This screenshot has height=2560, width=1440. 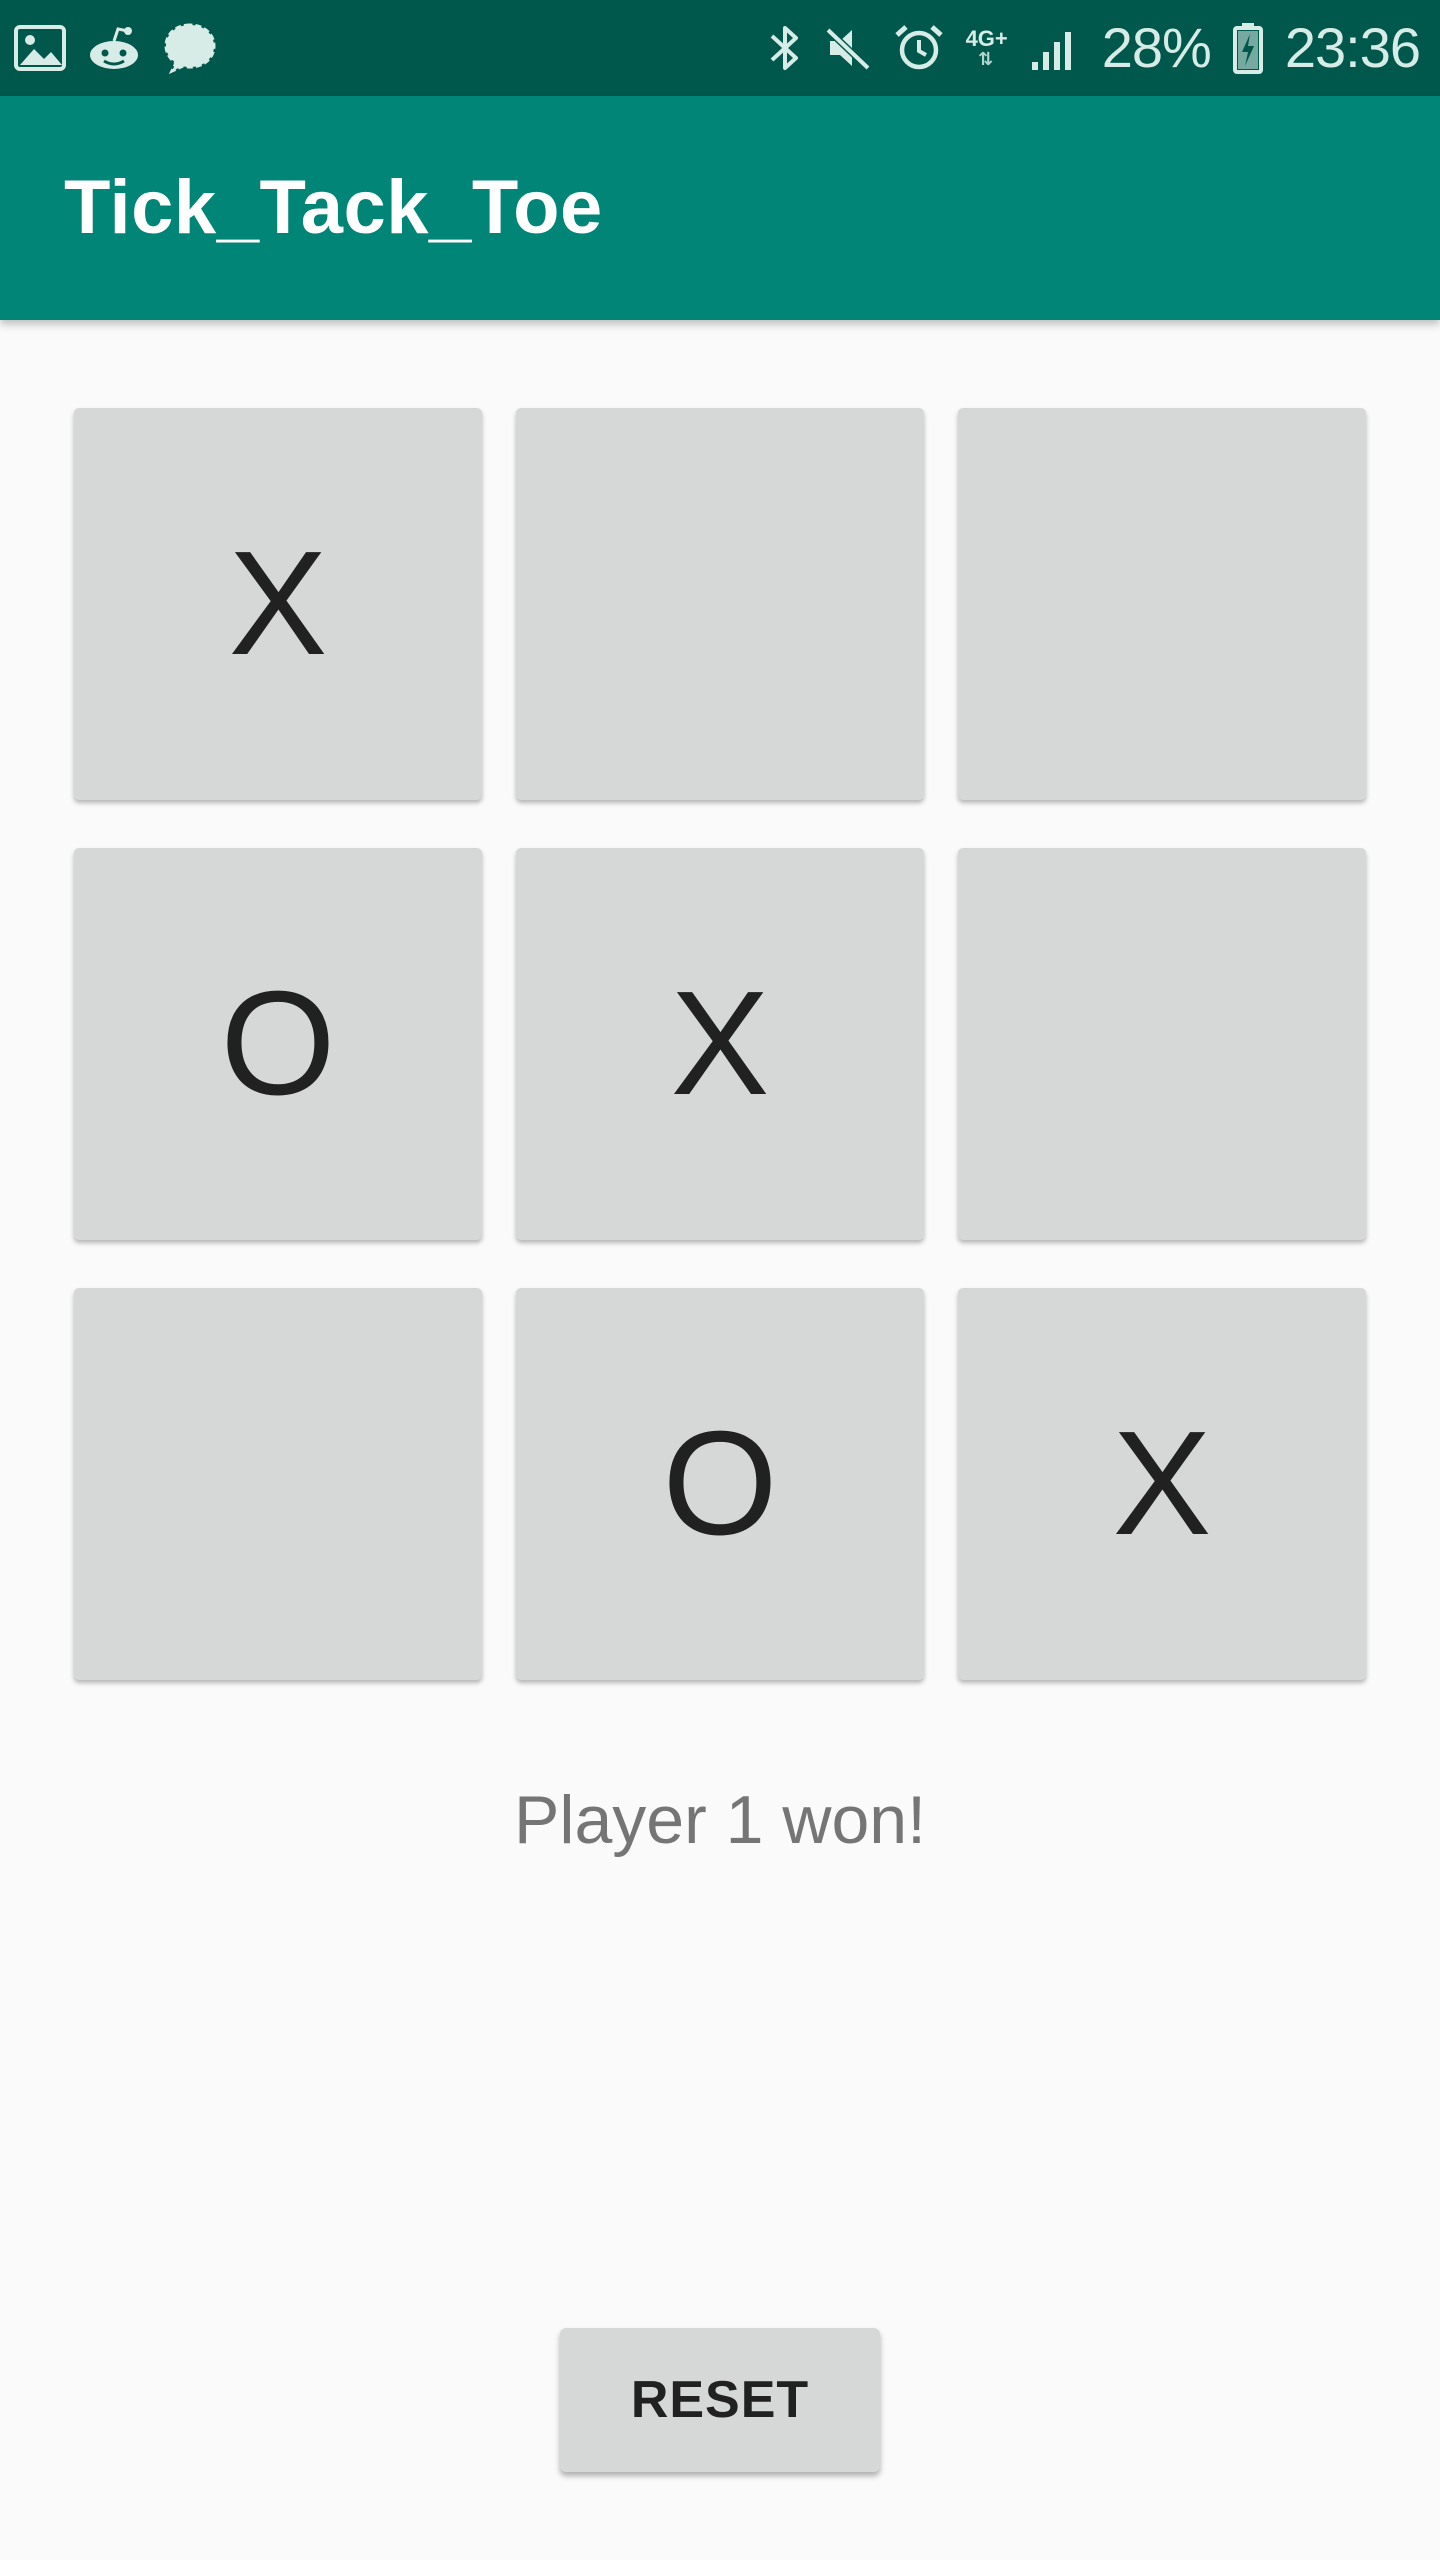 What do you see at coordinates (720, 2400) in the screenshot?
I see `reset-button: RESET` at bounding box center [720, 2400].